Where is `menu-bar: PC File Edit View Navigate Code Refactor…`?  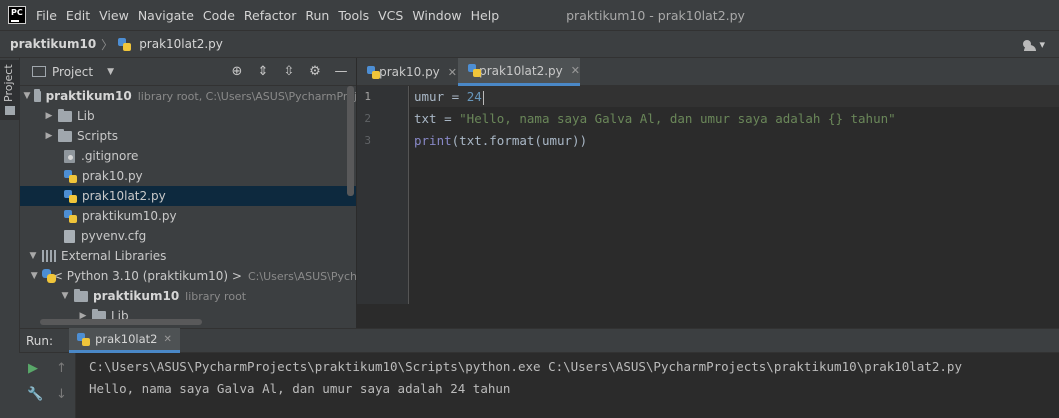
menu-bar: PC File Edit View Navigate Code Refactor… is located at coordinates (529, 15).